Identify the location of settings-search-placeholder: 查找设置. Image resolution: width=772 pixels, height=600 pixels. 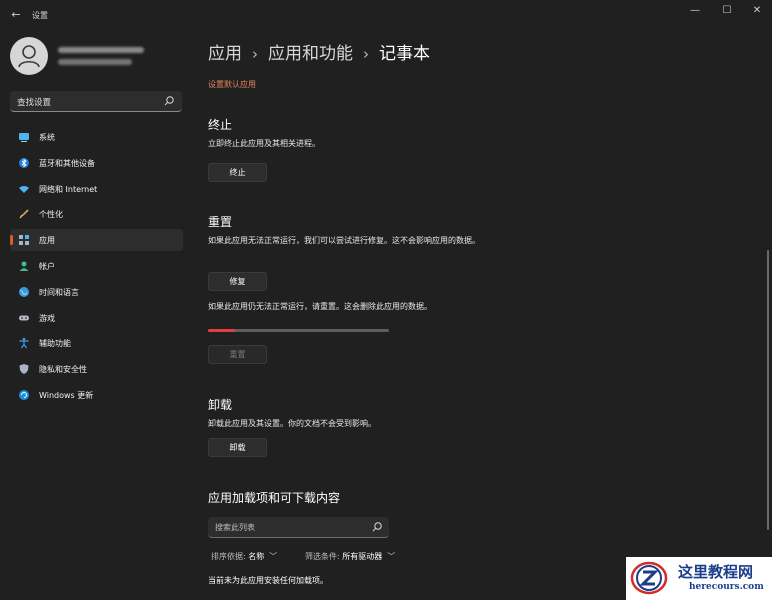
(34, 103).